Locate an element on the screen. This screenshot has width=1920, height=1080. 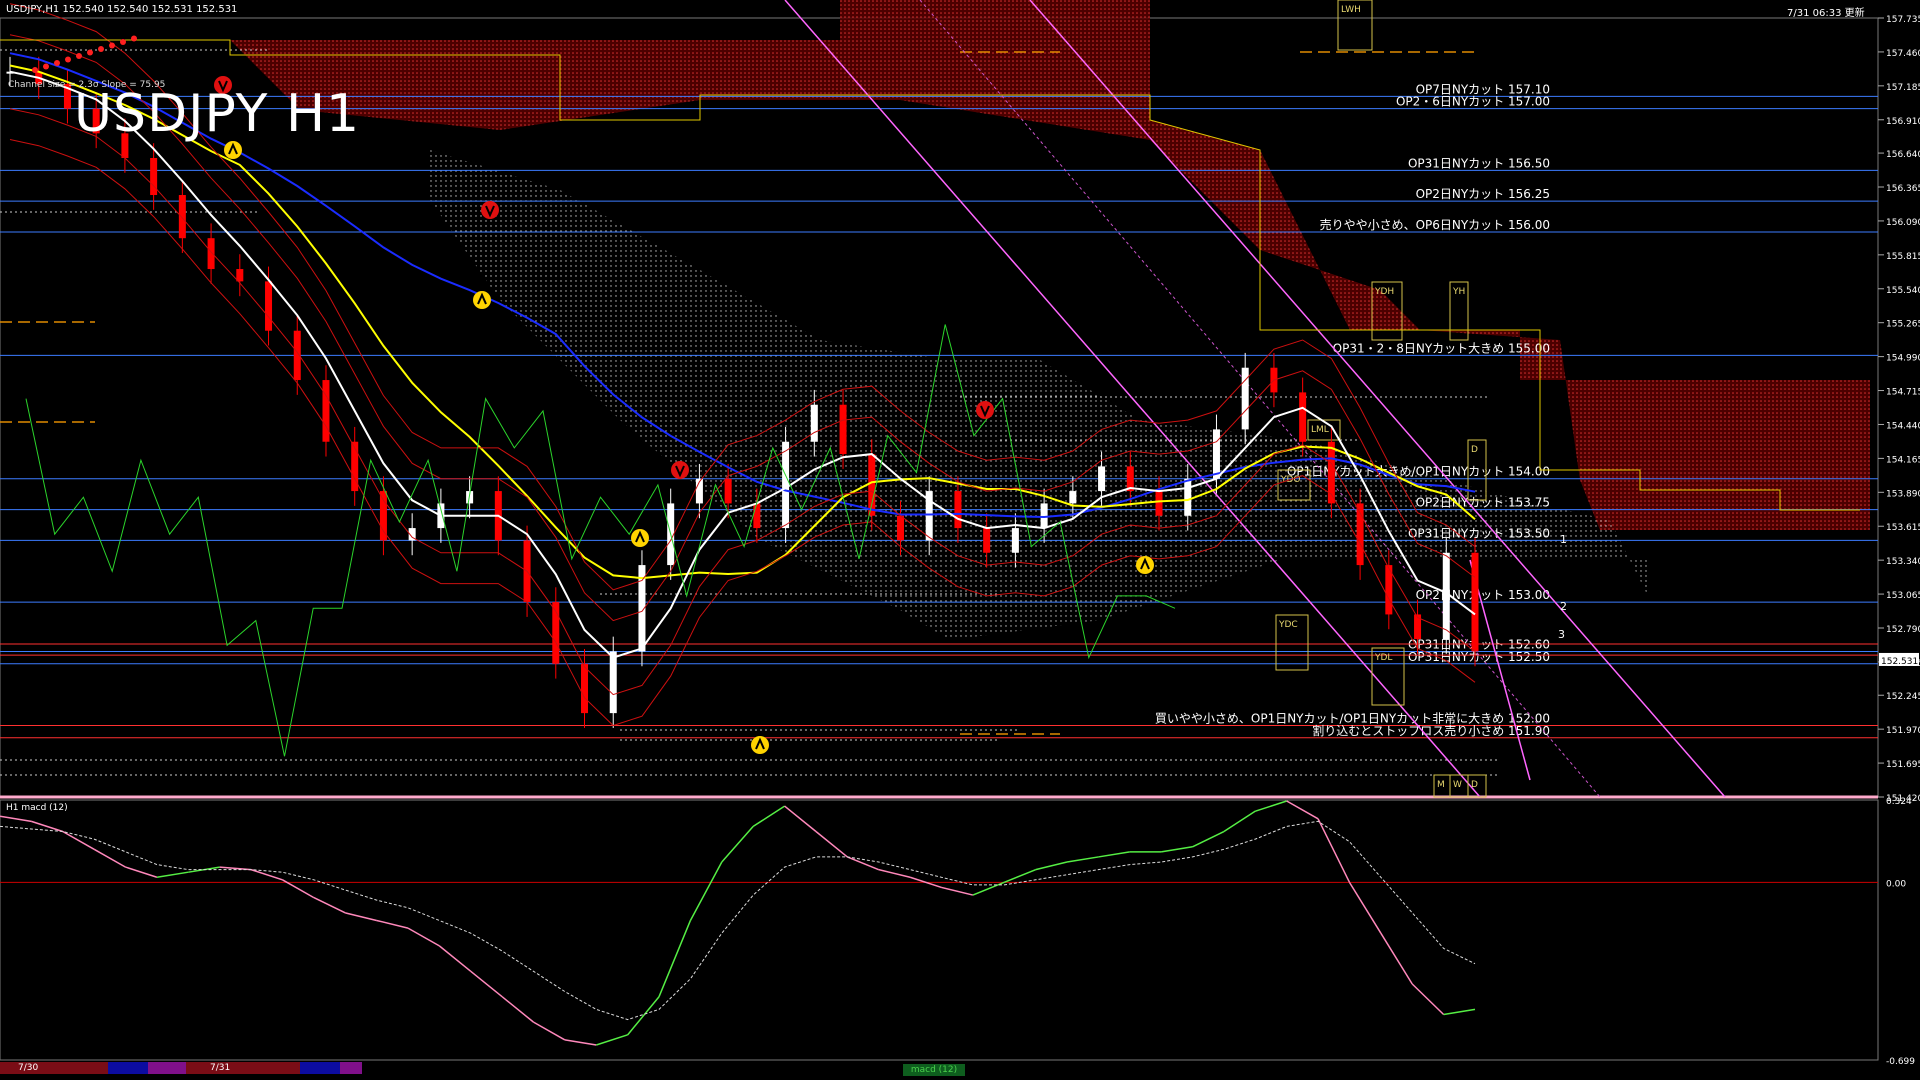
level-box-label: YDC is located at coordinates (1288, 625).